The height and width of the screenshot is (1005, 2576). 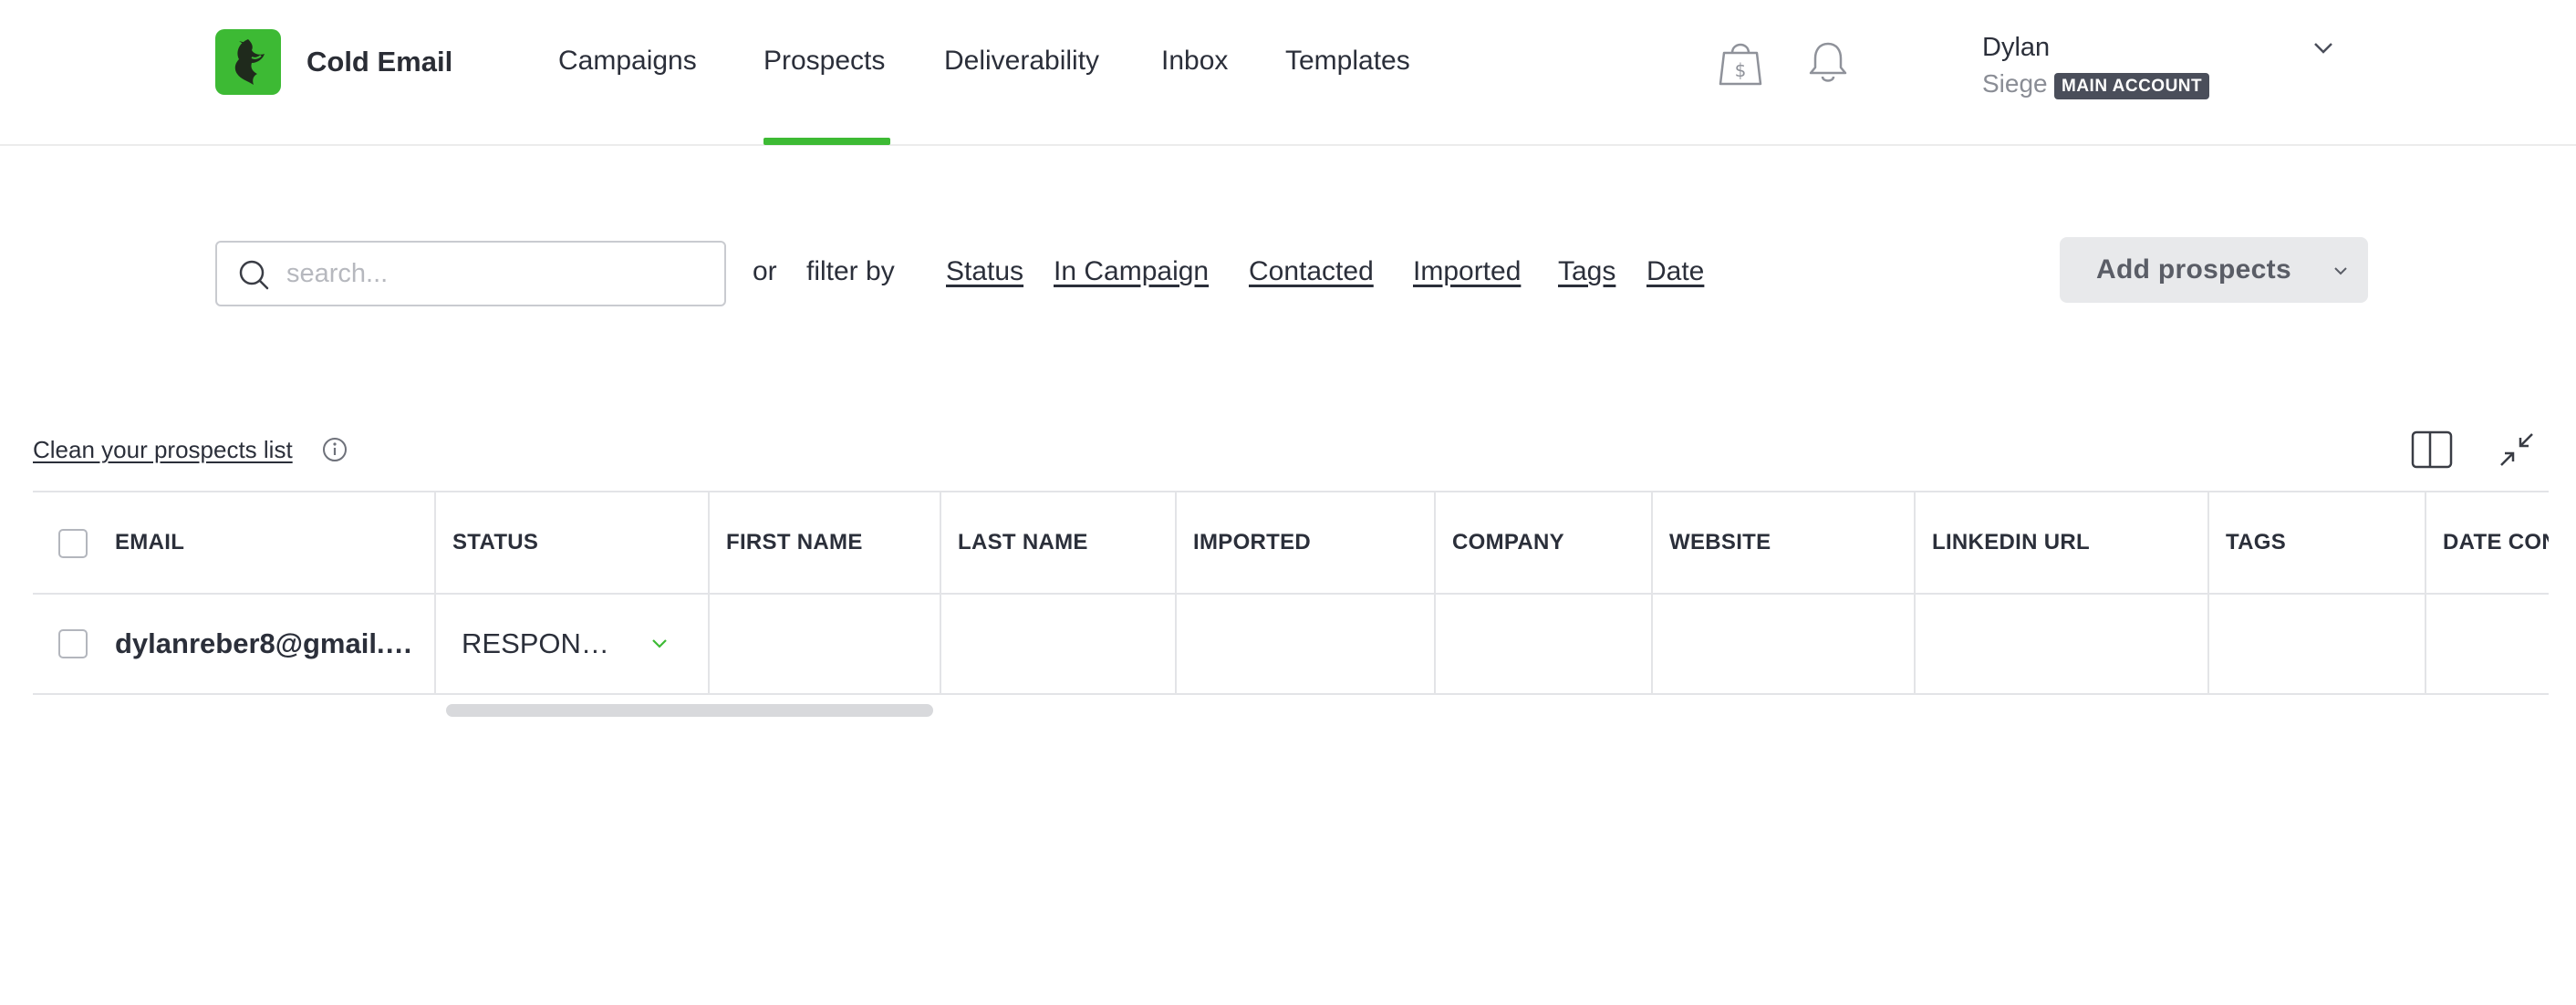 What do you see at coordinates (1508, 543) in the screenshot?
I see `column-header-company: COMPANY` at bounding box center [1508, 543].